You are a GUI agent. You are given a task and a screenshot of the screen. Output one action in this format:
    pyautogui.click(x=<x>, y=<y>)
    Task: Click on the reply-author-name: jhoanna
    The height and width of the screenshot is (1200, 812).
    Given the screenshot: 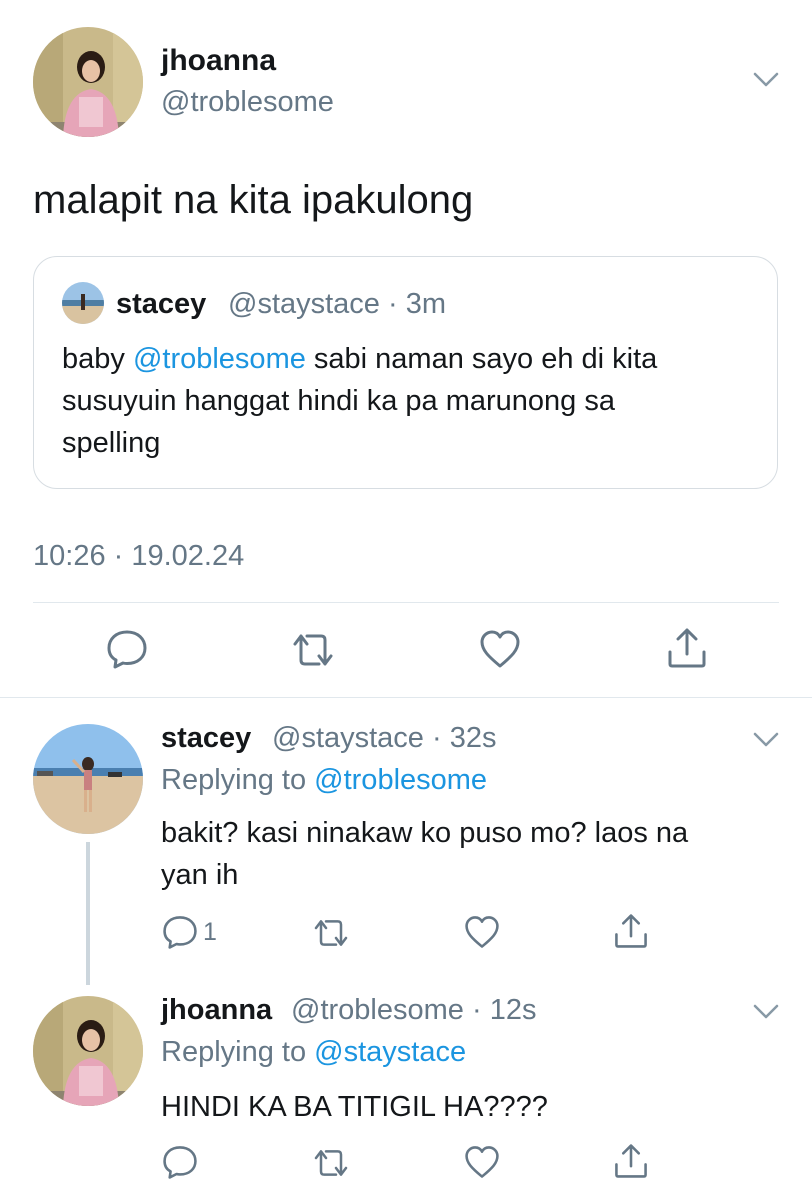 What is the action you would take?
    pyautogui.click(x=216, y=1010)
    